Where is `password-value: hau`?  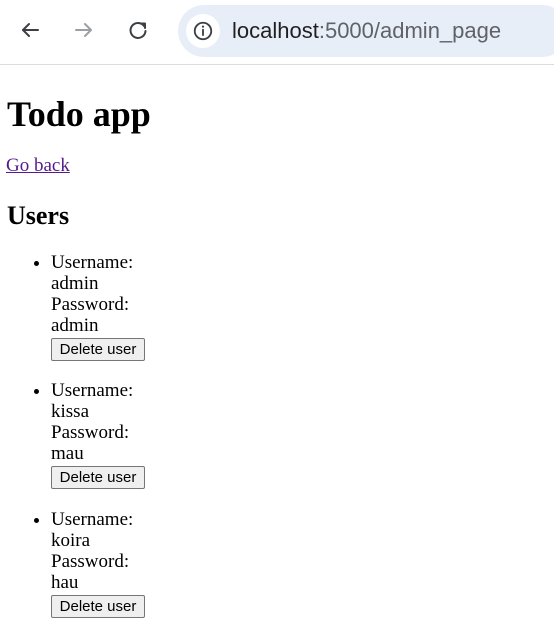 password-value: hau is located at coordinates (65, 582).